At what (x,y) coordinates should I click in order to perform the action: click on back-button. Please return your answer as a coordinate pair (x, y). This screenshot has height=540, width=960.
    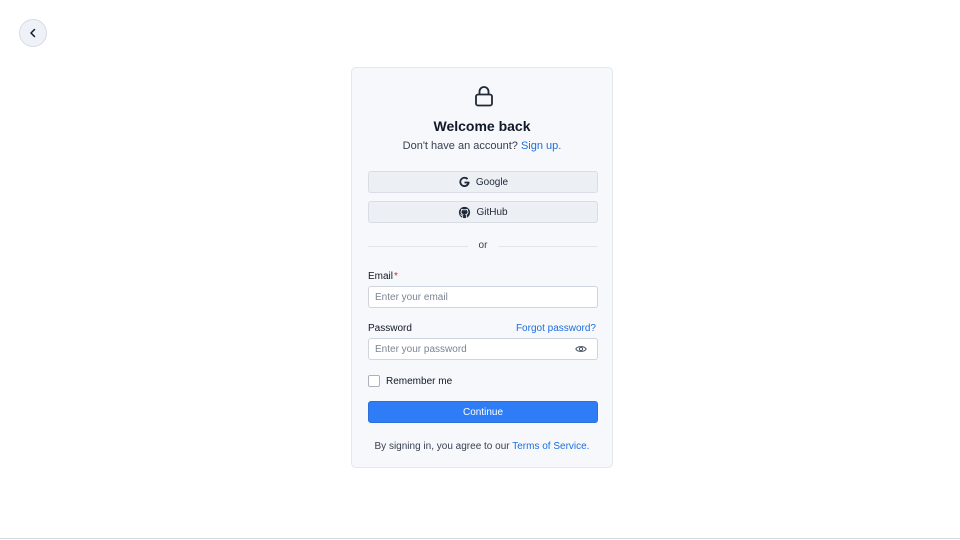
    Looking at the image, I should click on (33, 33).